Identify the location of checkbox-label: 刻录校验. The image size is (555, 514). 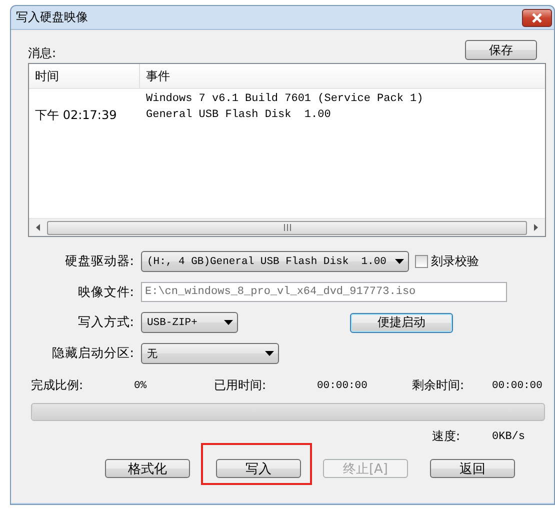
(455, 261).